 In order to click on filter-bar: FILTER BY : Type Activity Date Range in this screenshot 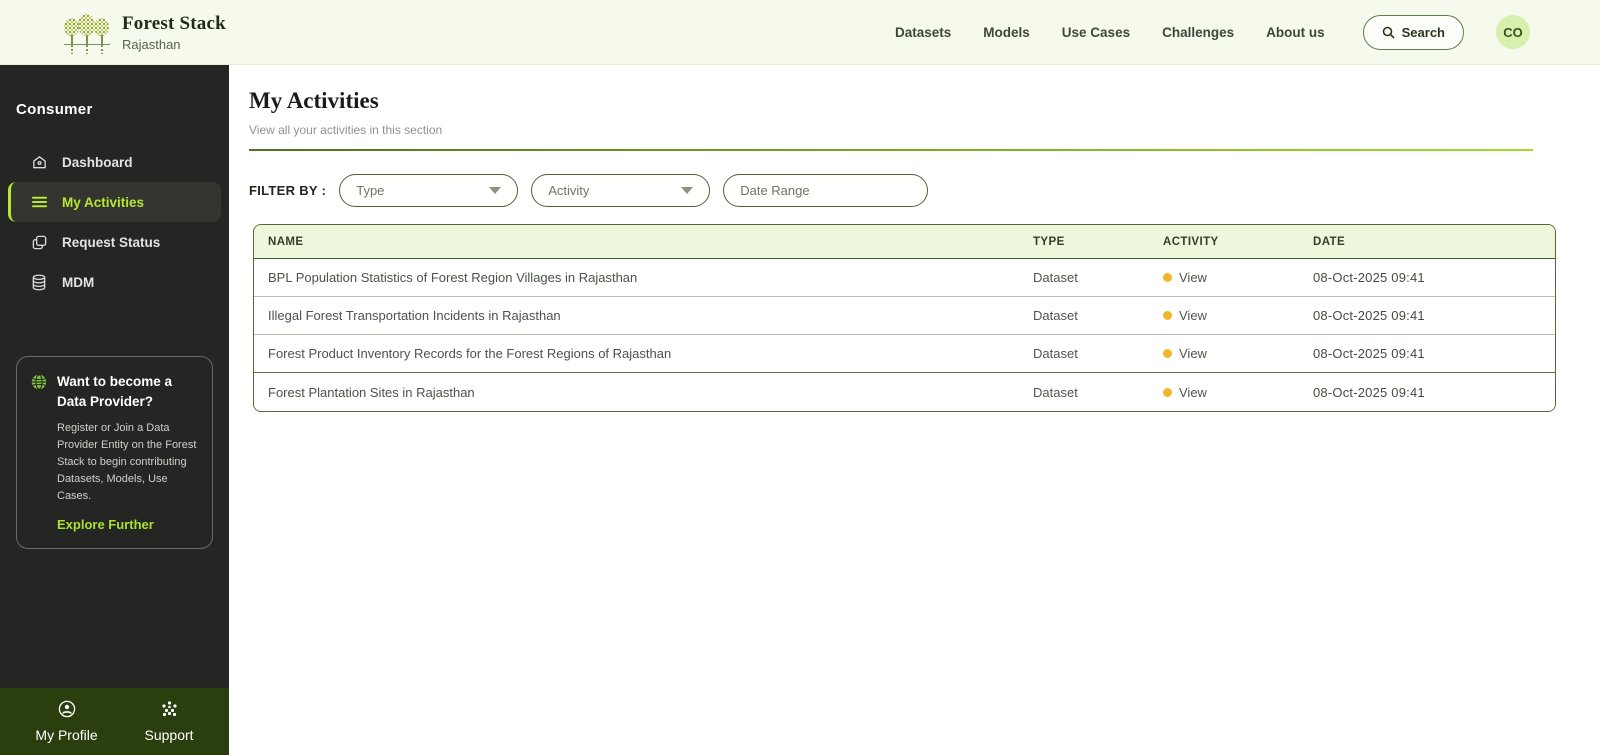, I will do `click(902, 190)`.